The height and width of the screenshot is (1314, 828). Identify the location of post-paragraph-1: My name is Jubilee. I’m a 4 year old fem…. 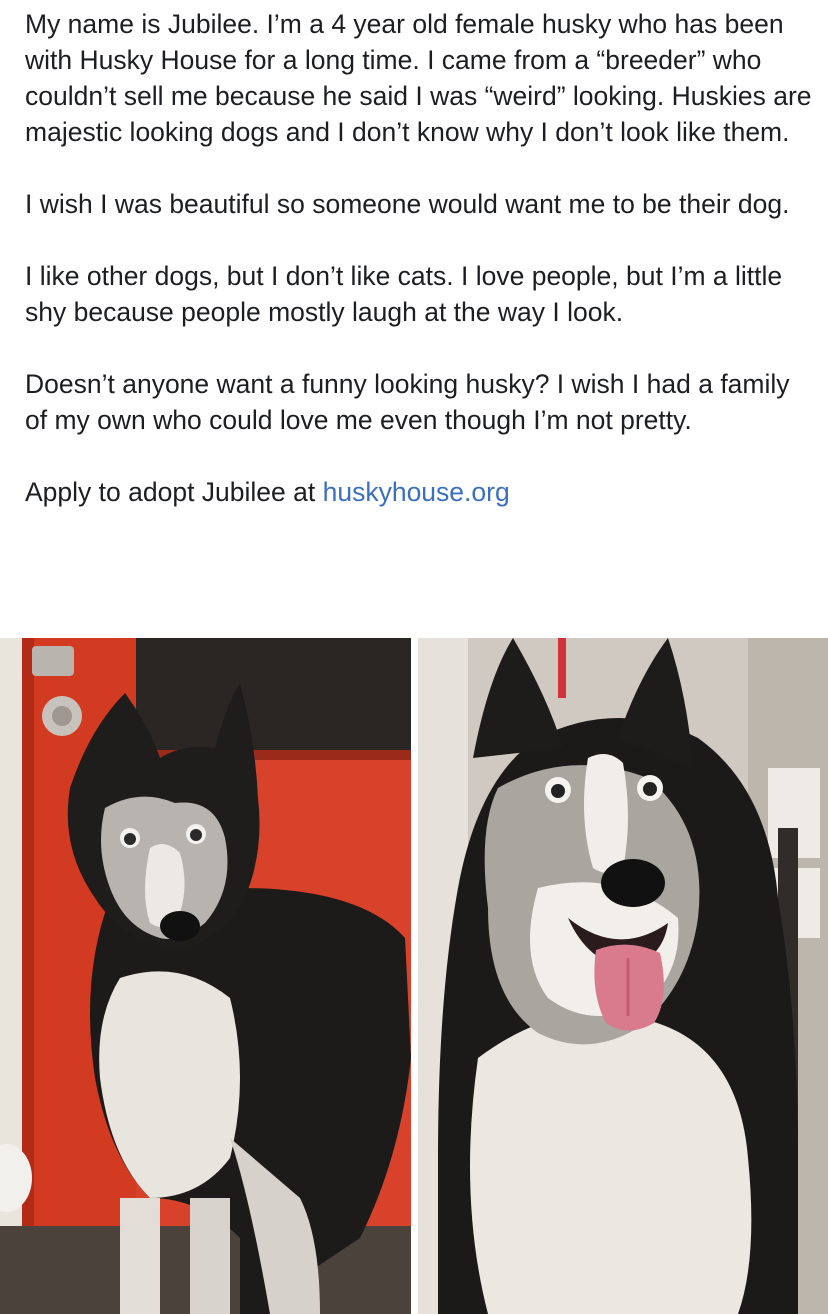
(418, 78).